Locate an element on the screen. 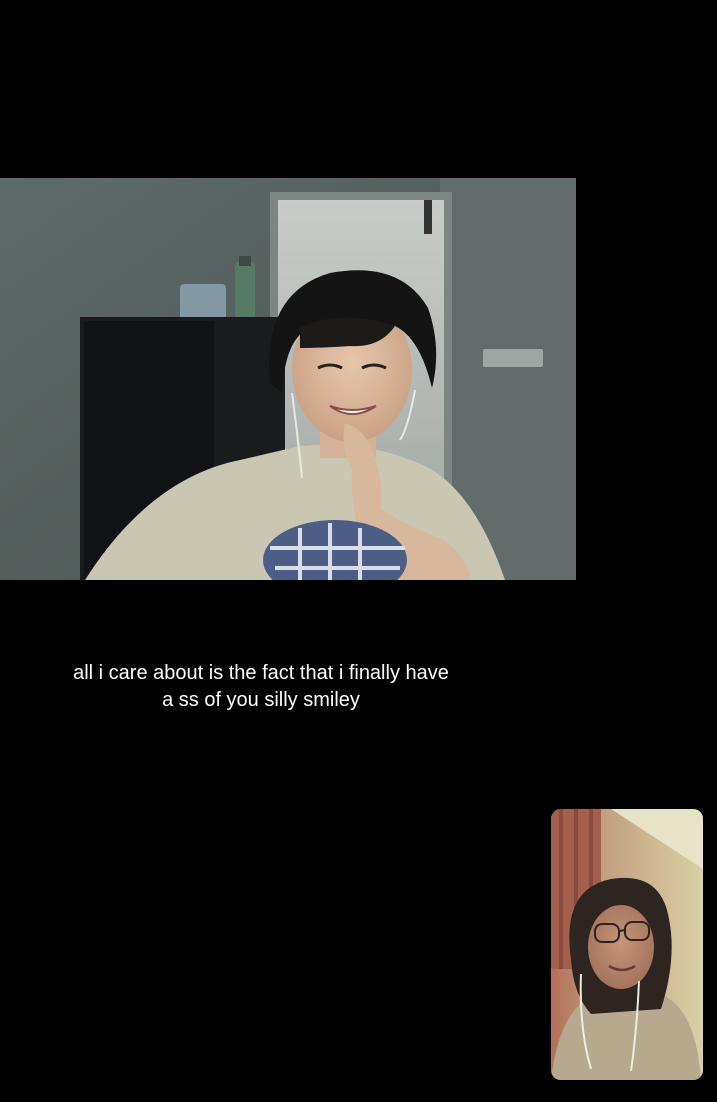 This screenshot has width=717, height=1102. self-preview-image is located at coordinates (627, 944).